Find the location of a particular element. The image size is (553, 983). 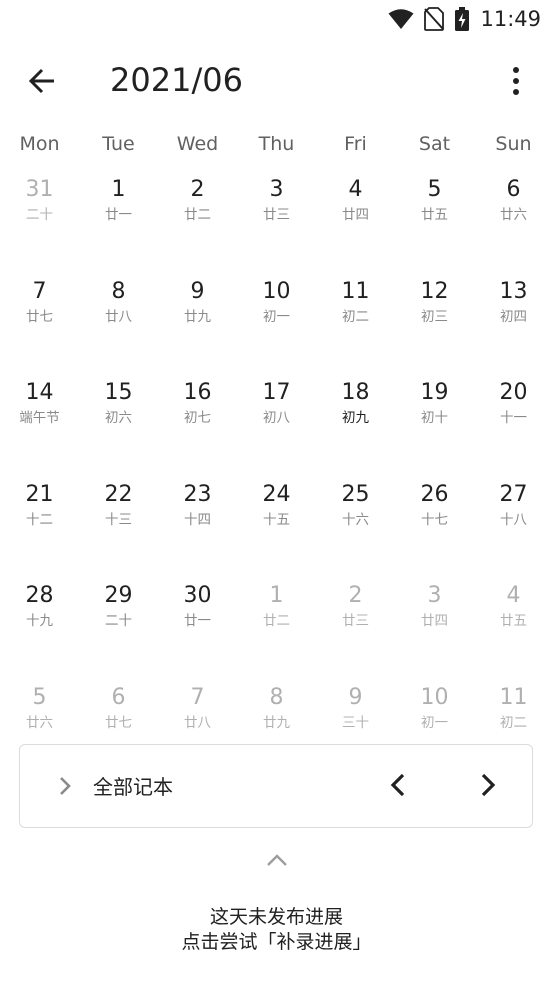

lunar-date: 廿七 is located at coordinates (39, 316).